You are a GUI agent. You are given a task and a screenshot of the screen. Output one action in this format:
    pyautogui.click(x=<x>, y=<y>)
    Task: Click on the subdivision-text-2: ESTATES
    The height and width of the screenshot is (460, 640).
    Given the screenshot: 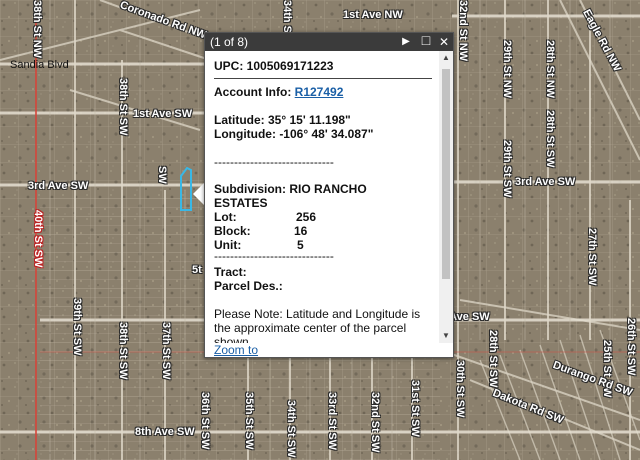 What is the action you would take?
    pyautogui.click(x=241, y=203)
    